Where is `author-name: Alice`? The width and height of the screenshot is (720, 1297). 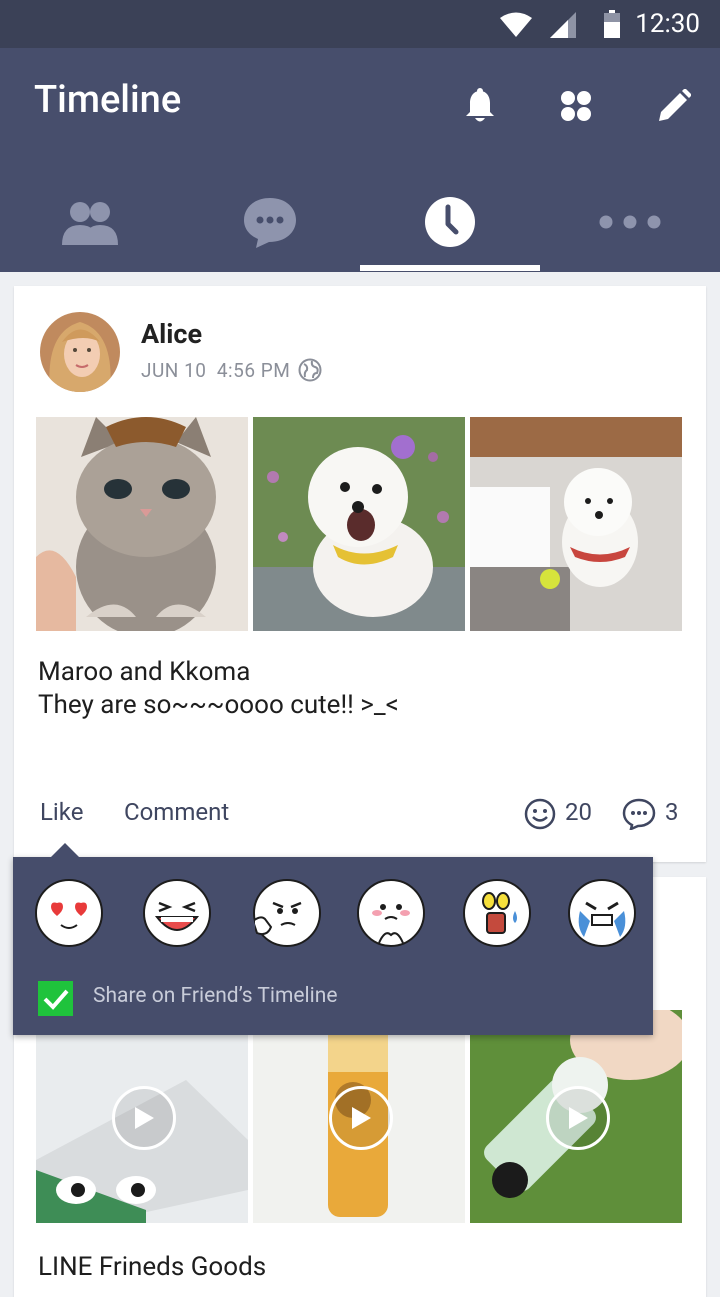 author-name: Alice is located at coordinates (171, 334).